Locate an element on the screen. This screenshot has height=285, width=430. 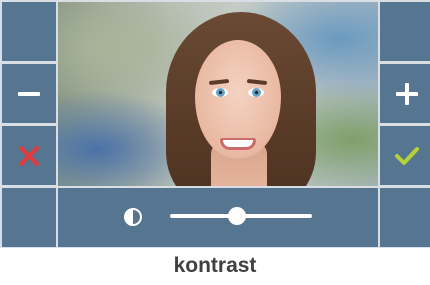
minus-icon is located at coordinates (29, 93).